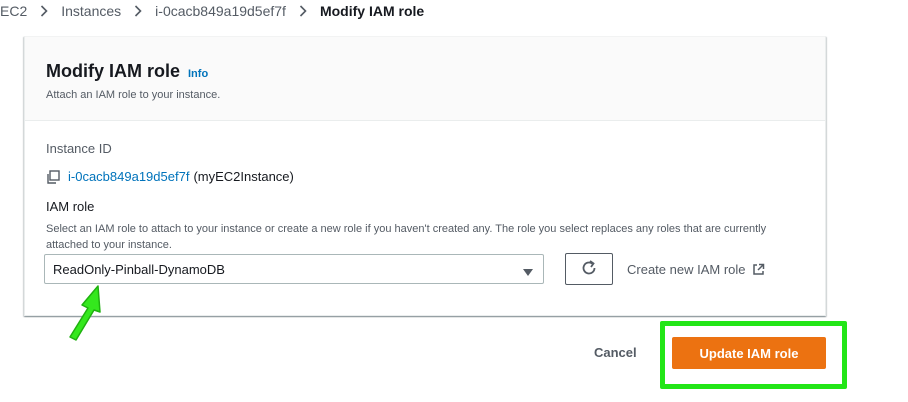 Image resolution: width=908 pixels, height=402 pixels. Describe the element at coordinates (133, 95) in the screenshot. I see `card-description: Attach an IAM role to your instance.` at that location.